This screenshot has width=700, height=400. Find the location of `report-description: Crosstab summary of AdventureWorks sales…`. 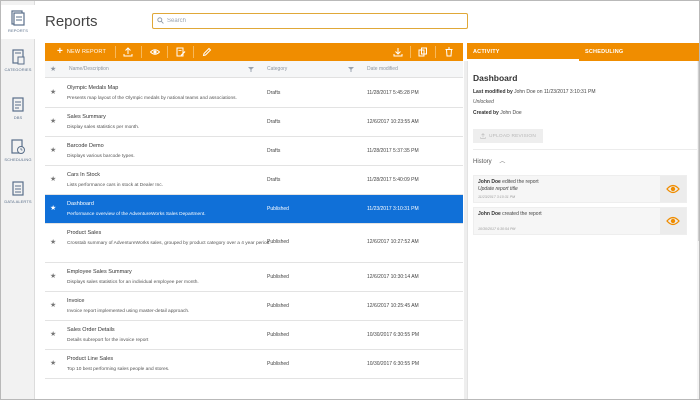

report-description: Crosstab summary of AdventureWorks sales… is located at coordinates (169, 243).